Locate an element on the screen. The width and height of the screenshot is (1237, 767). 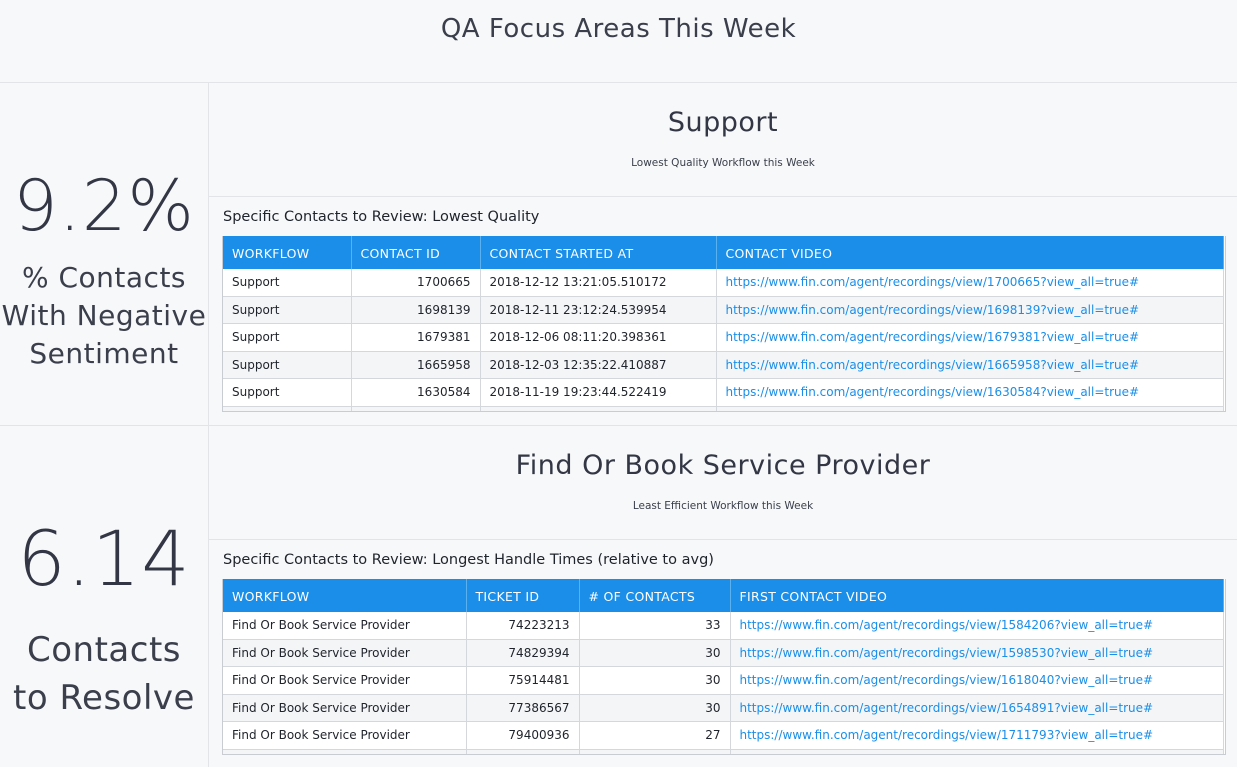
stat-tile-contacts-to-resolve: 6.14 Contacts to Resolve is located at coordinates (104, 596).